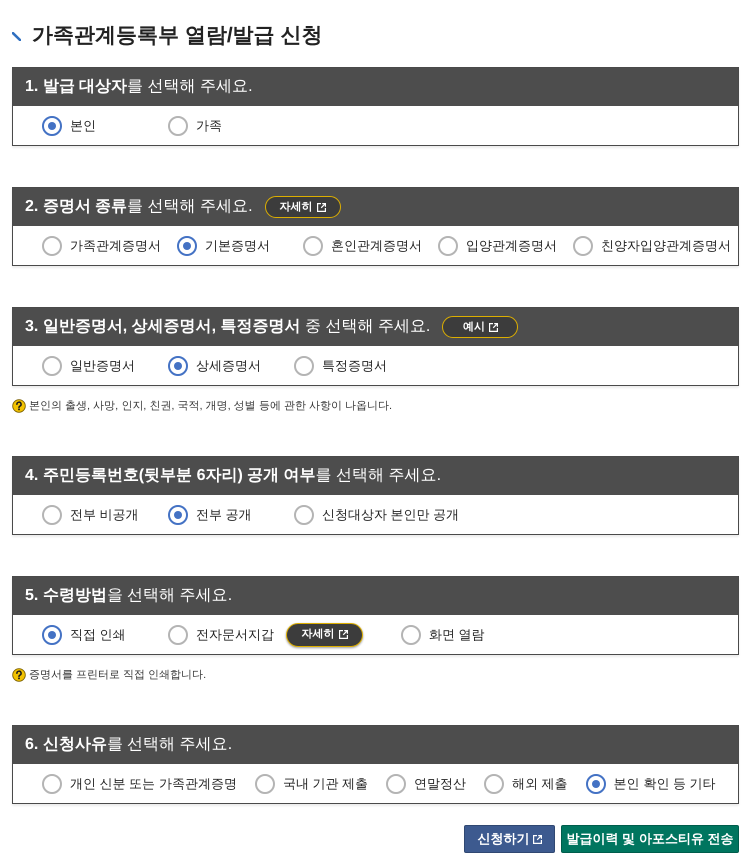 This screenshot has height=853, width=750. Describe the element at coordinates (650, 839) in the screenshot. I see `send-button: 발급이력 및 아포스티유 전송` at that location.